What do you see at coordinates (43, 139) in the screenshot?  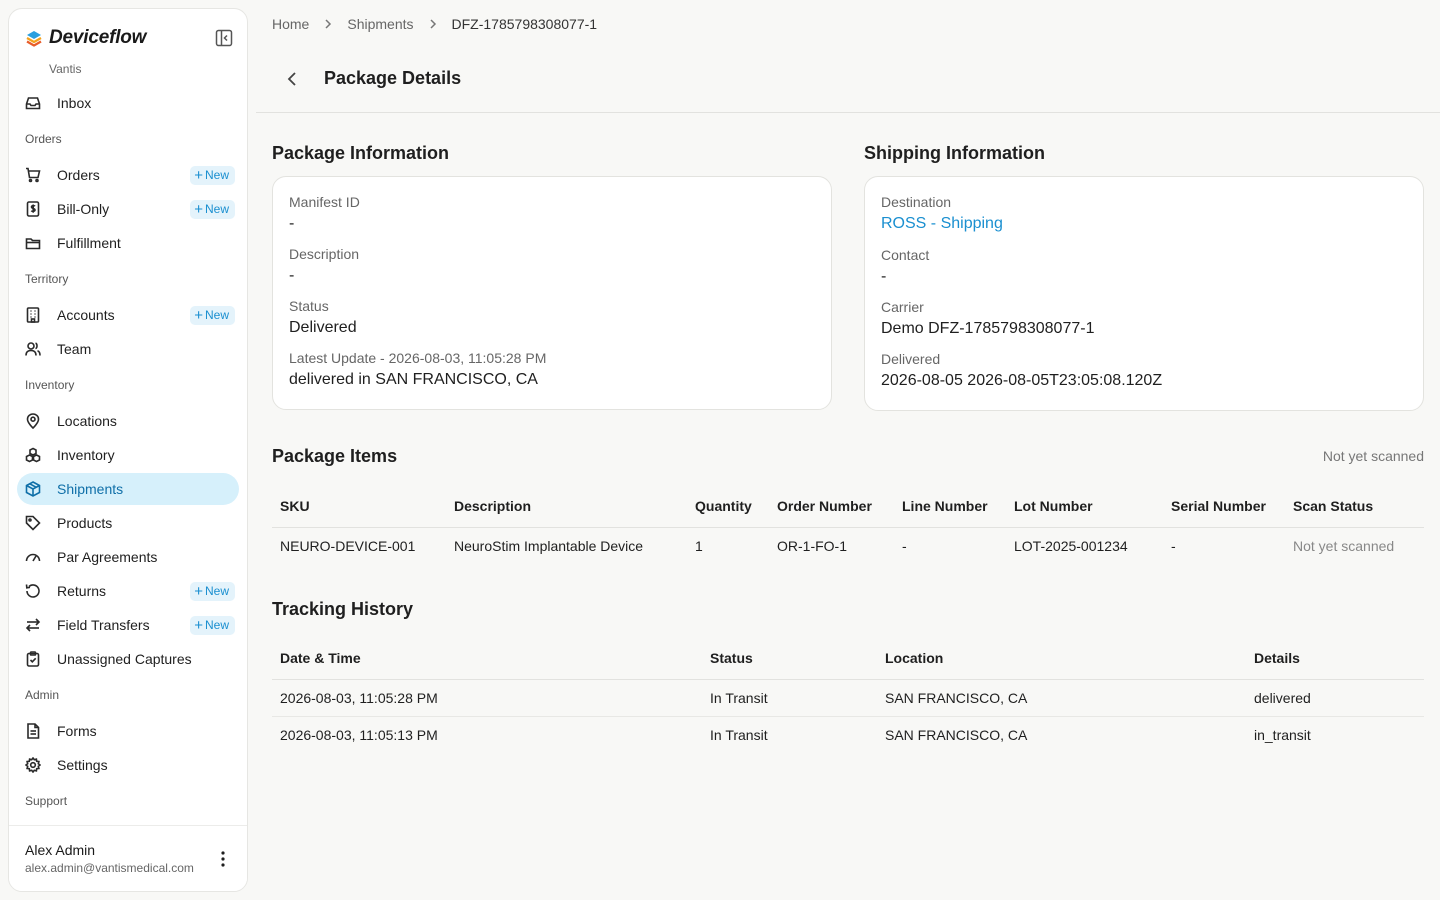 I see `nav-section-orders: Orders` at bounding box center [43, 139].